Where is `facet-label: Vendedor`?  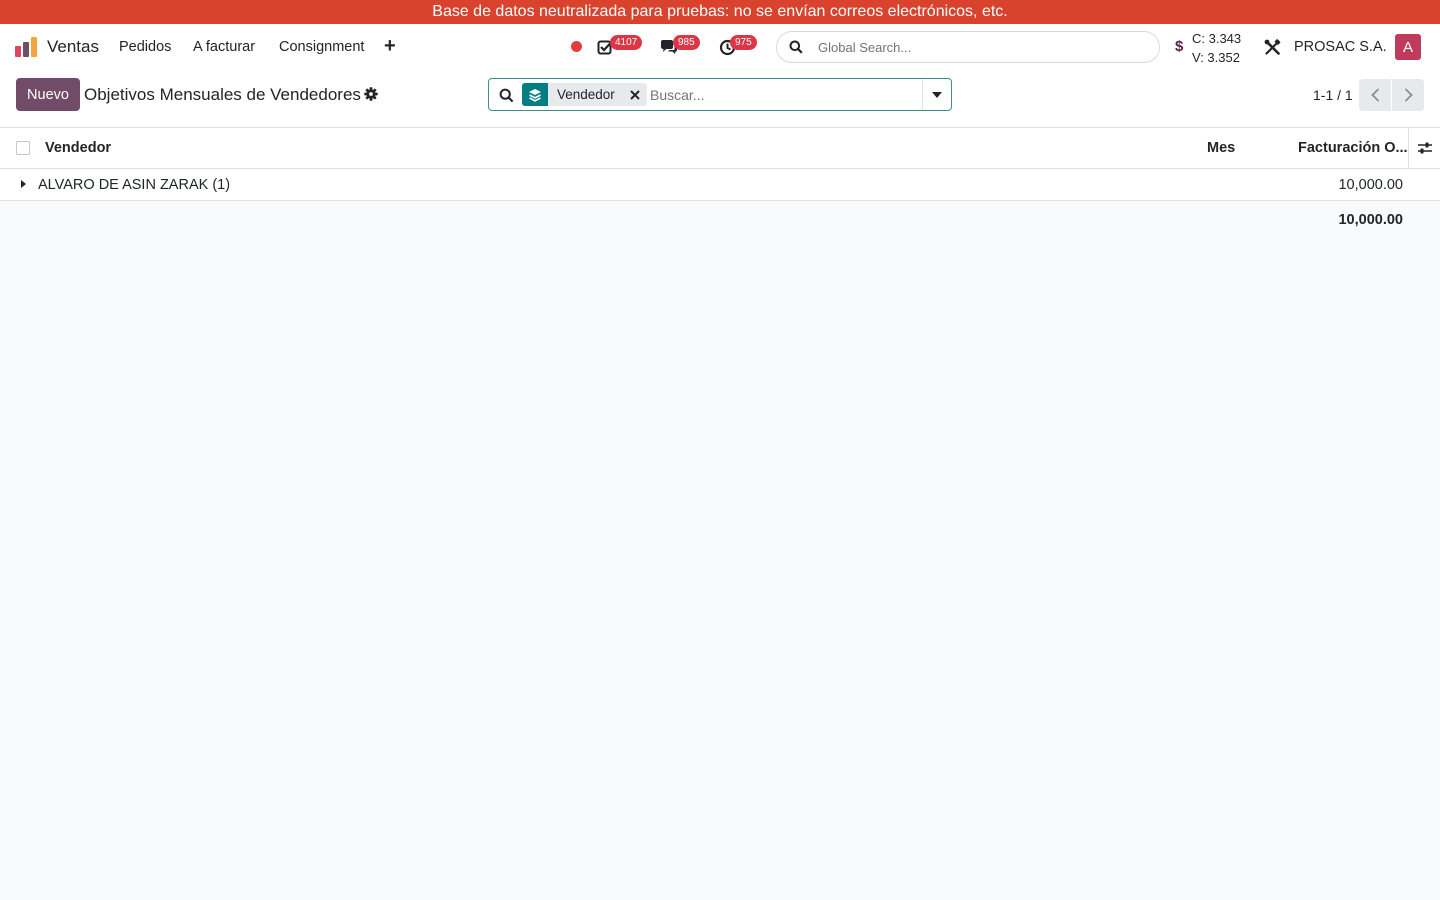
facet-label: Vendedor is located at coordinates (586, 94).